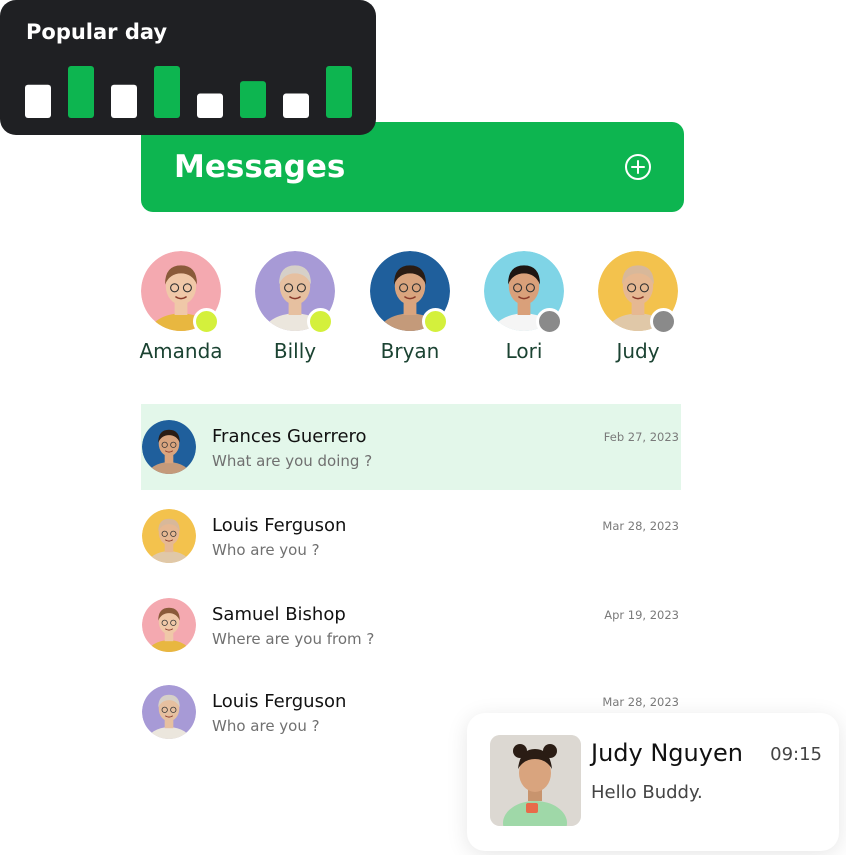 The width and height of the screenshot is (846, 855). Describe the element at coordinates (279, 614) in the screenshot. I see `chat-contact-name: Samuel Bishop` at that location.